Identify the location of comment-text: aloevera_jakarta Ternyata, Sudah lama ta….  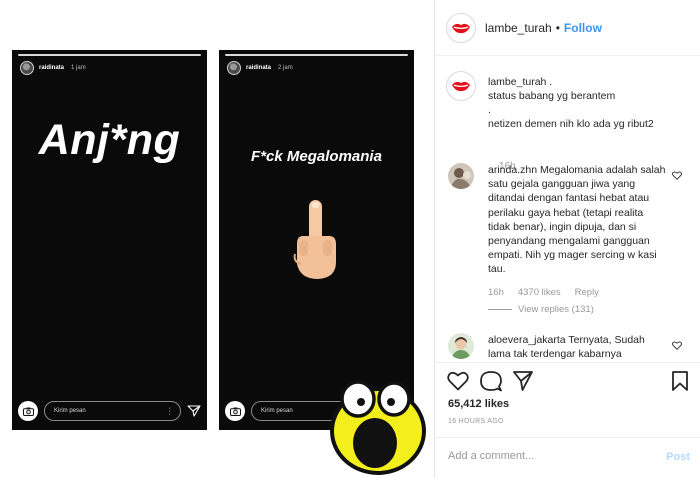
(578, 347).